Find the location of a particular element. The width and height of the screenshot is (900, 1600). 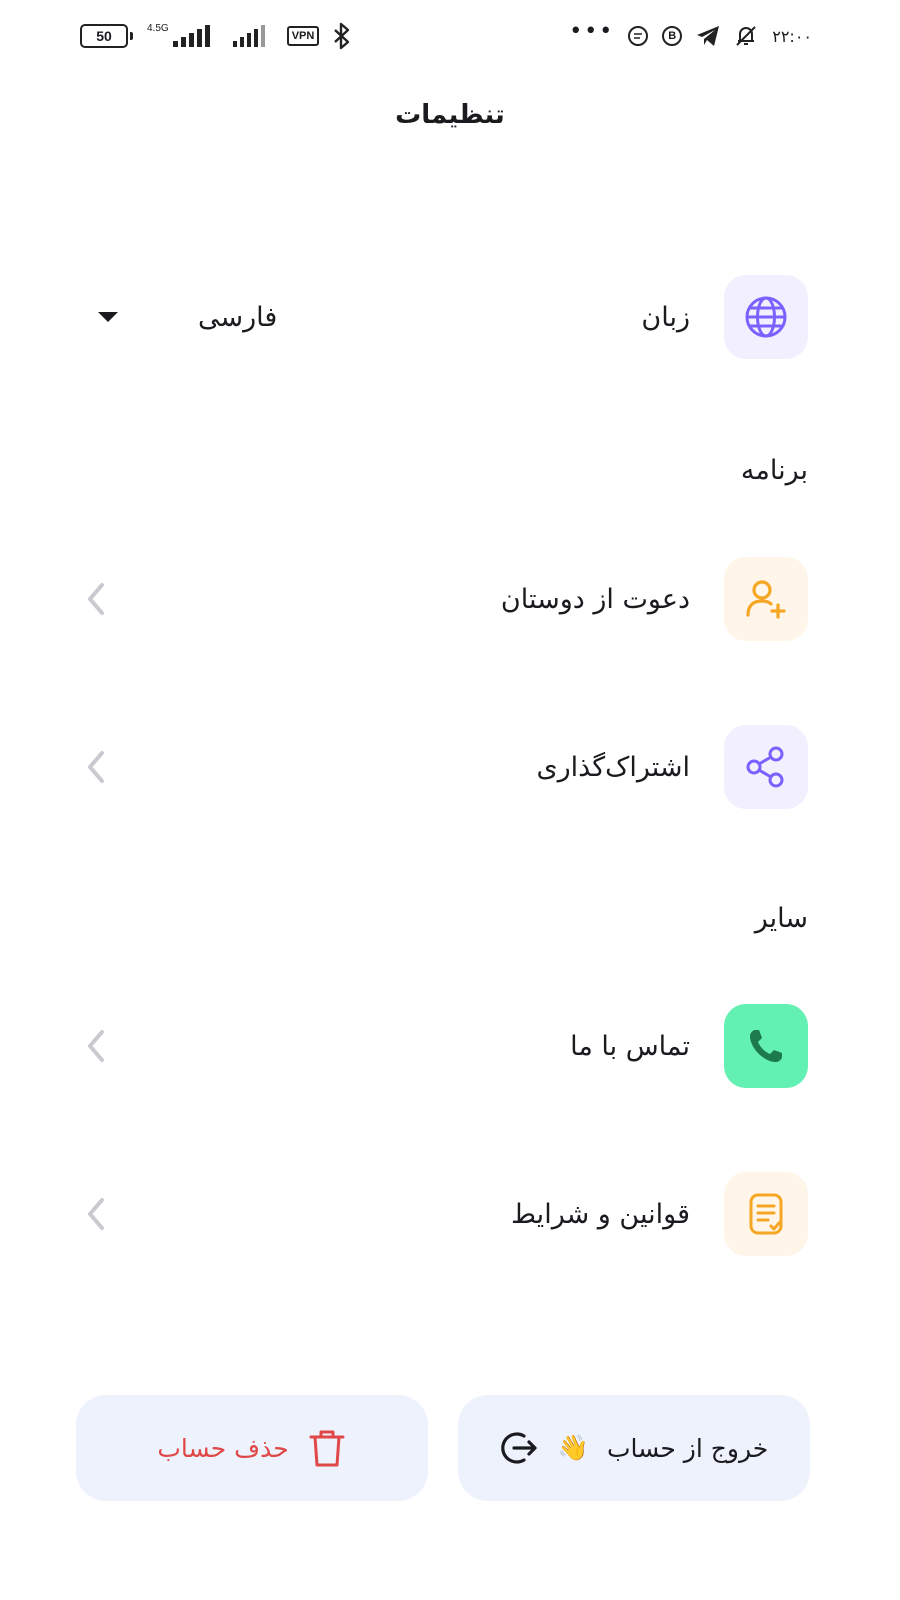

share-icon is located at coordinates (765, 767).